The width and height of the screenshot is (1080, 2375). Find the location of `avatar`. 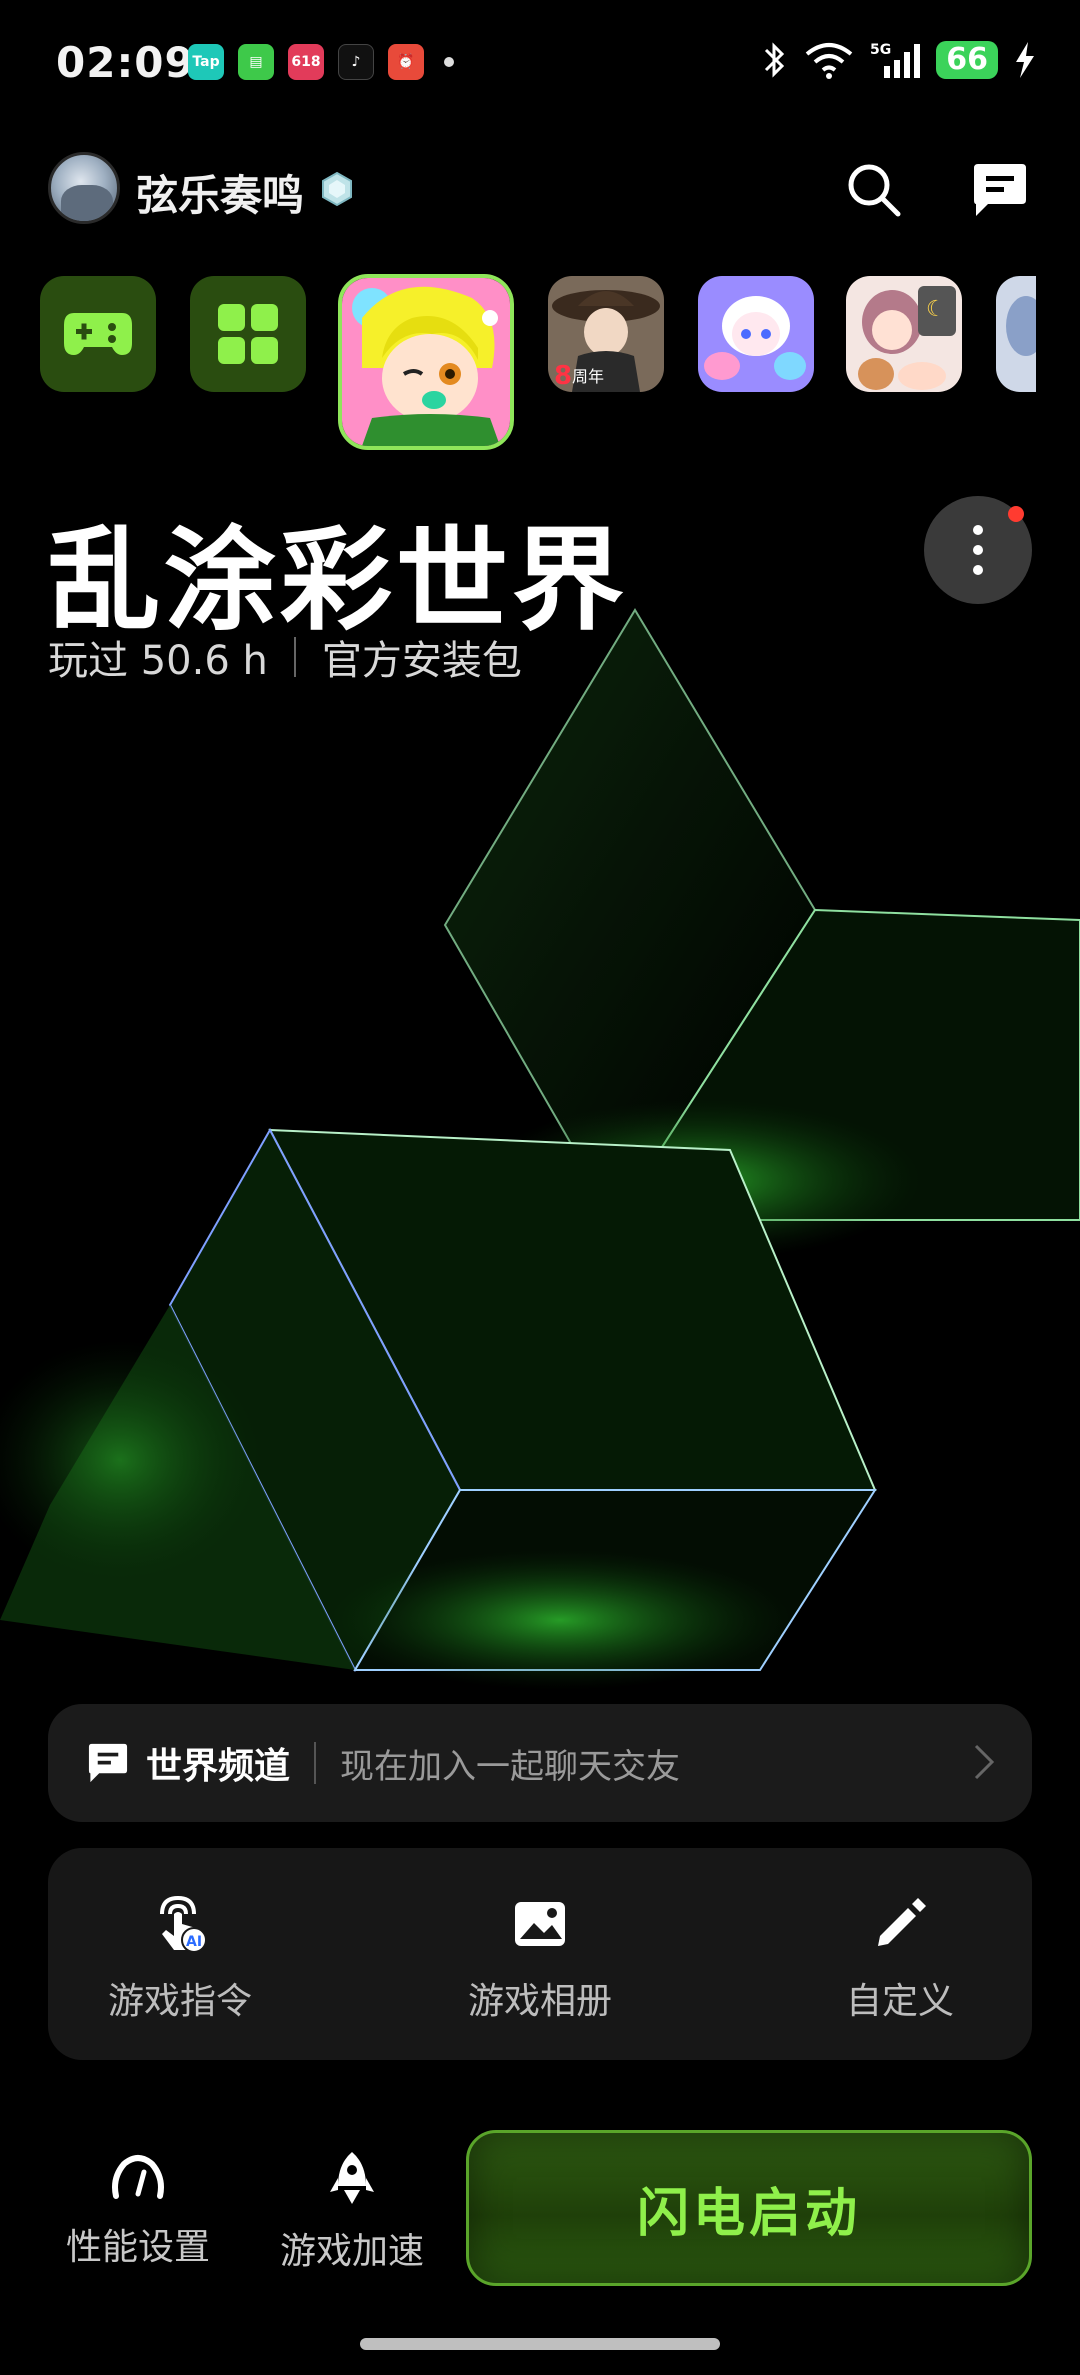

avatar is located at coordinates (84, 188).